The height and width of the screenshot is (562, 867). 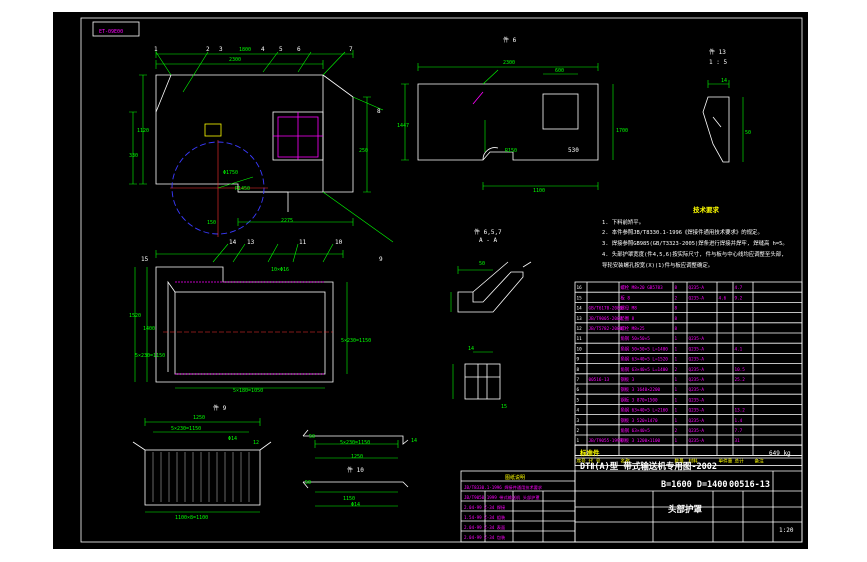 I want to click on bom-cell: 00516-13, so click(x=599, y=380).